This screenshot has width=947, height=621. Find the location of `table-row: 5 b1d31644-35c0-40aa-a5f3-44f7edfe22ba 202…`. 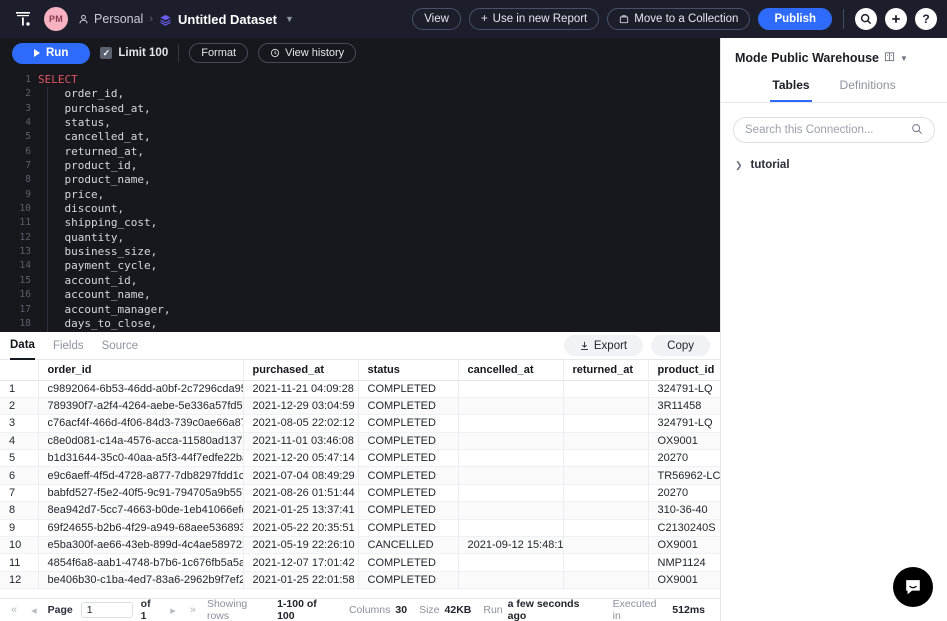

table-row: 5 b1d31644-35c0-40aa-a5f3-44f7edfe22ba 202… is located at coordinates (360, 458).